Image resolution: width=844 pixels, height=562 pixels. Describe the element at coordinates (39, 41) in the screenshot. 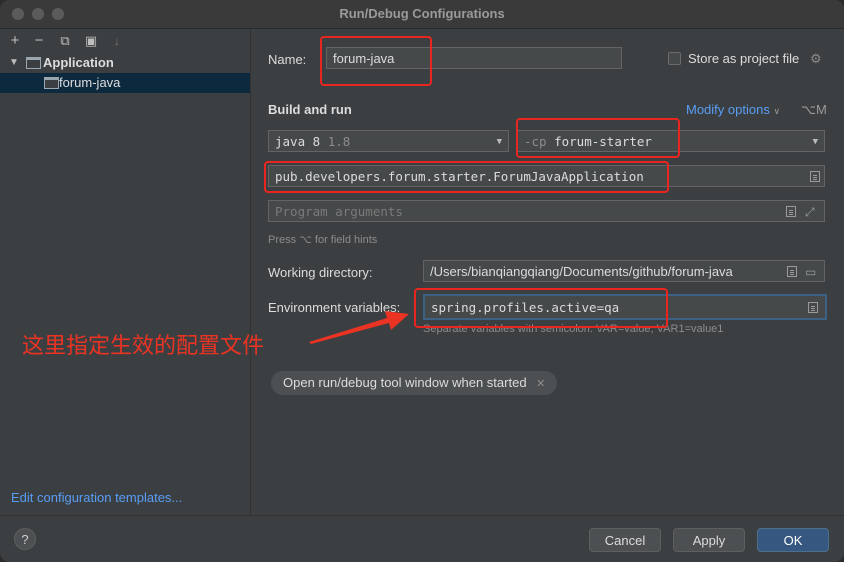

I see `remove-icon: −` at that location.